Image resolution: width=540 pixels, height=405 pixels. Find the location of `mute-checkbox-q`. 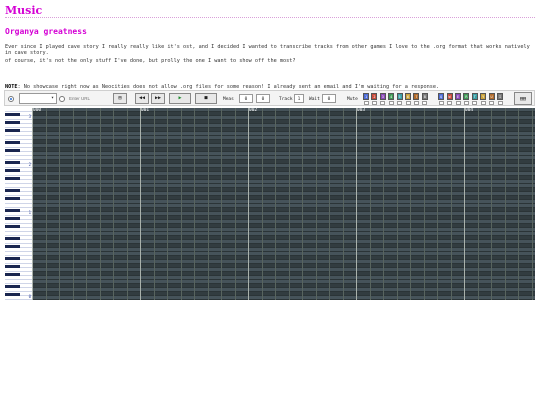

mute-checkbox-q is located at coordinates (441, 103).